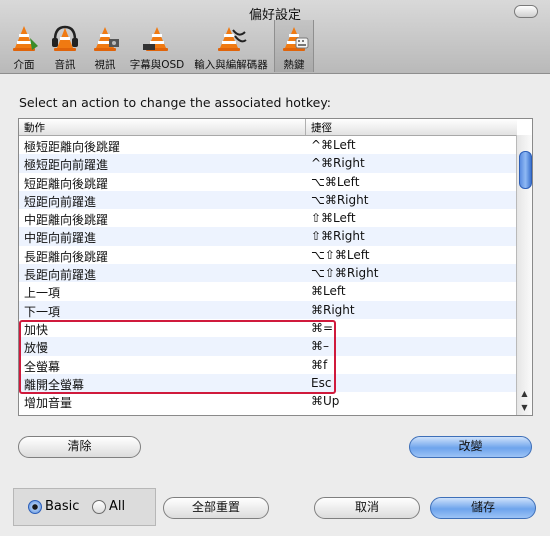 This screenshot has height=536, width=550. I want to click on title-bar: 偏好設定 介面 音訊 視訊 字幕與OSD 輸入與編解碼器 熱鍵, so click(275, 37).